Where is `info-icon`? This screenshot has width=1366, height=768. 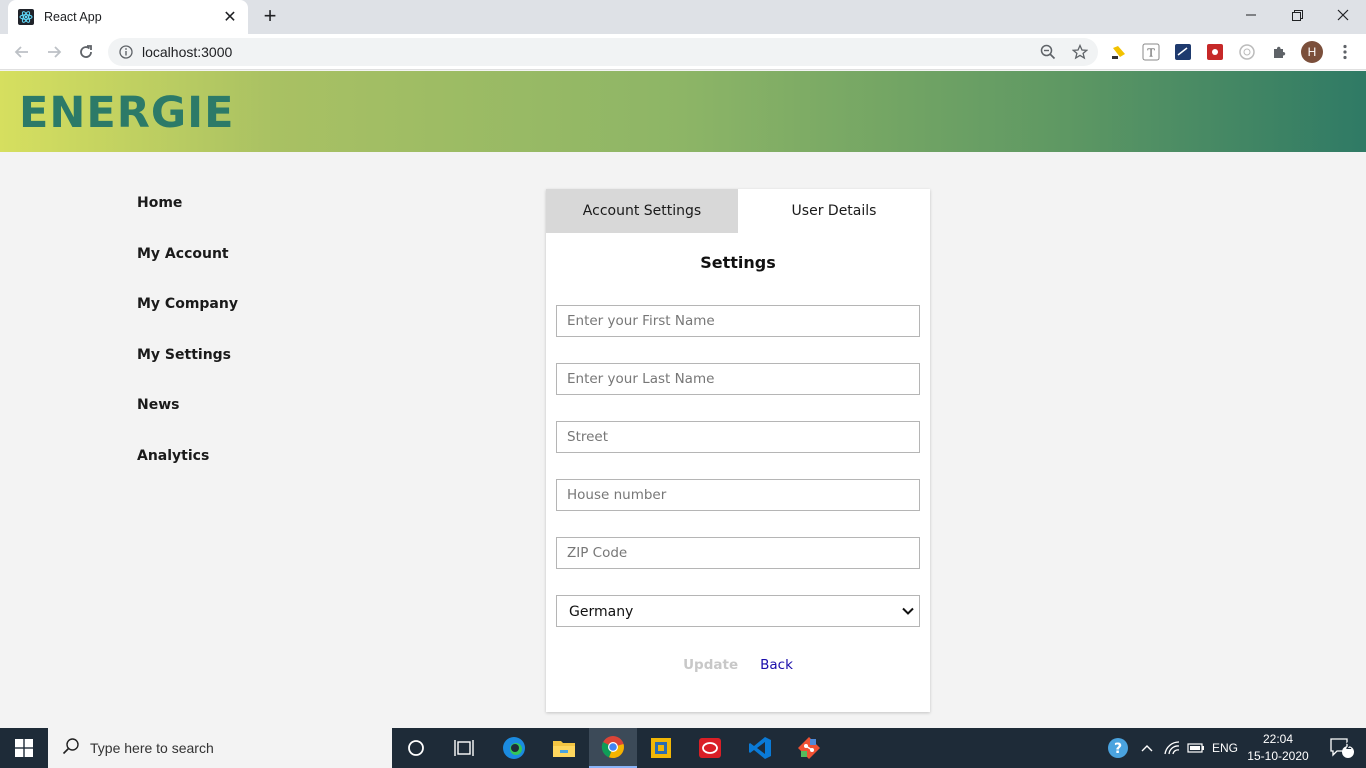
info-icon is located at coordinates (126, 52).